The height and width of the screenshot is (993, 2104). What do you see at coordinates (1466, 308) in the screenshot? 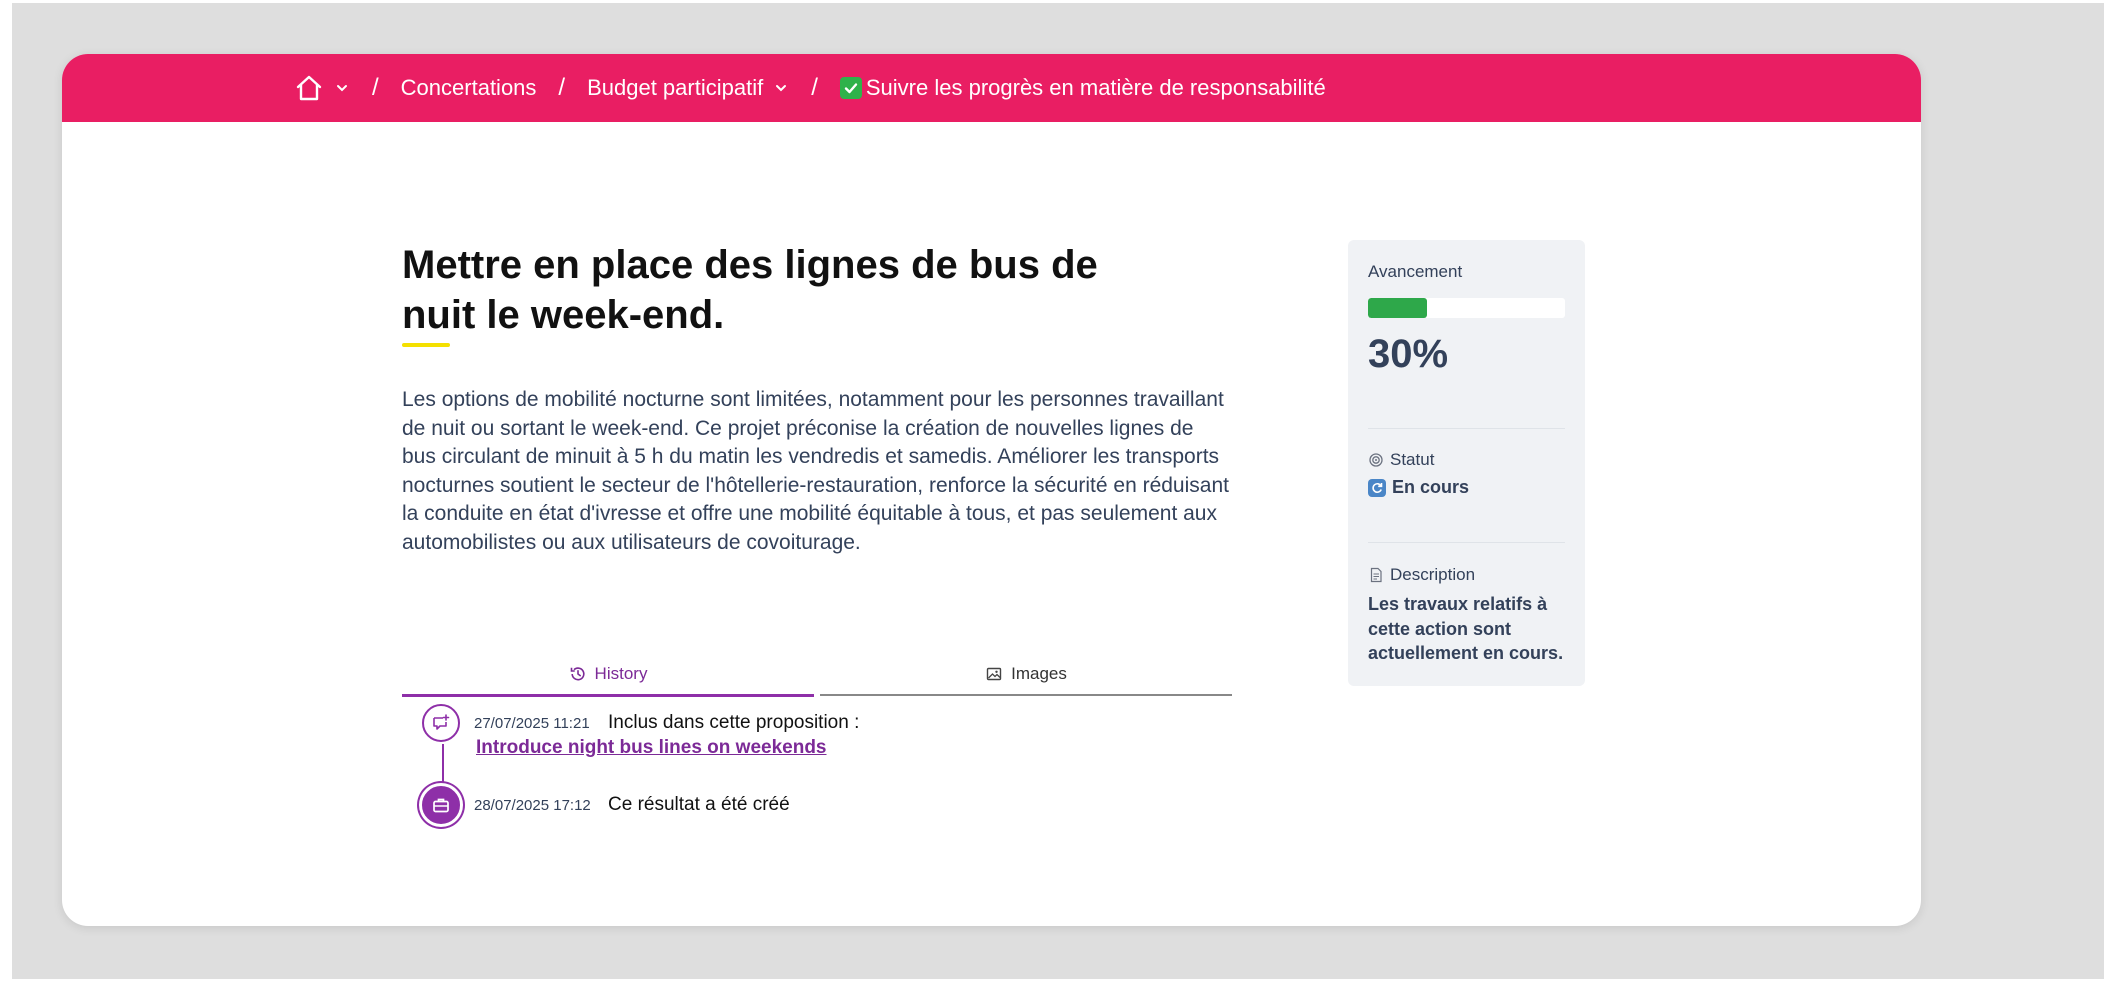
I see `progress-bar` at bounding box center [1466, 308].